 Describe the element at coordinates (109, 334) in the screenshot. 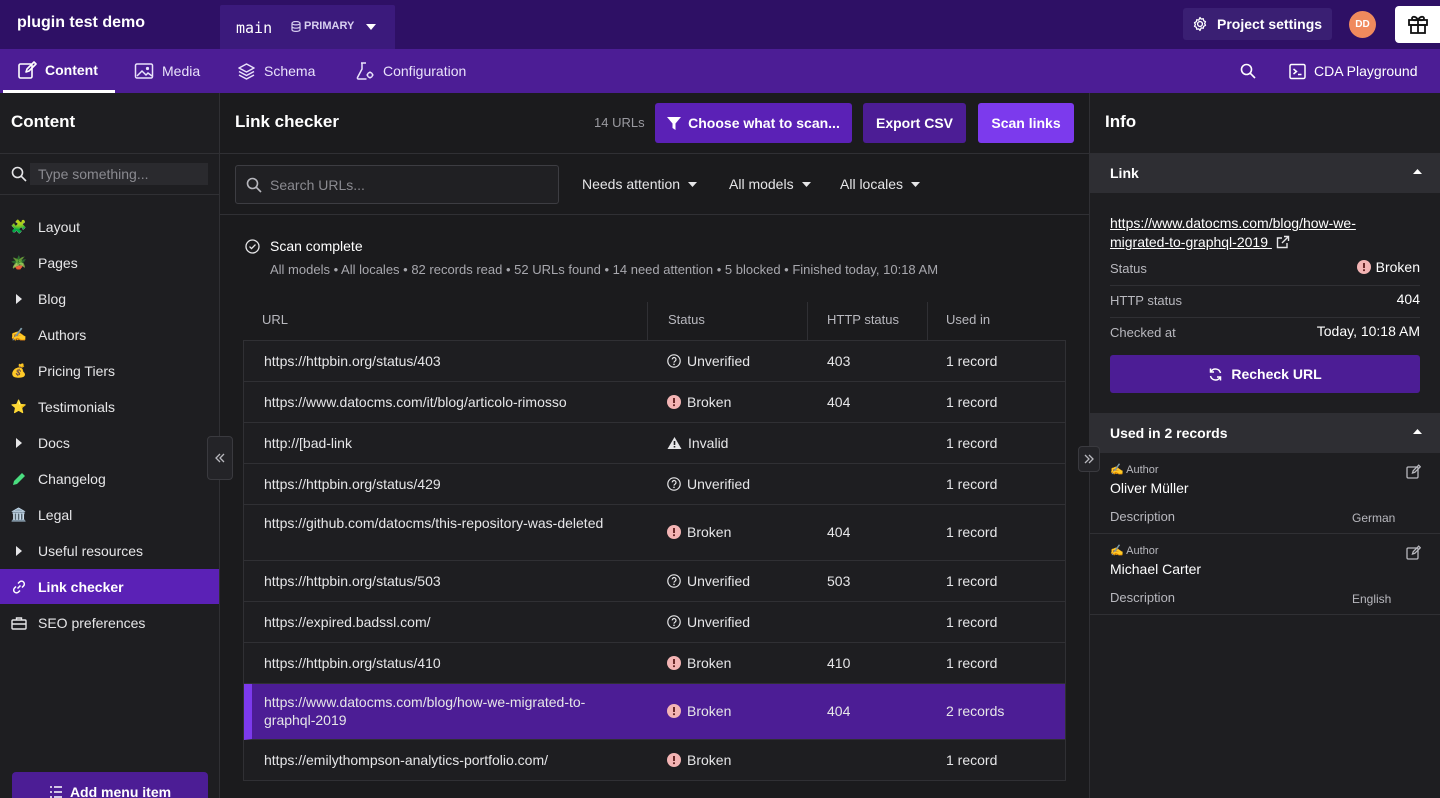

I see `sidebar-item-authors: ✍️ Authors` at that location.